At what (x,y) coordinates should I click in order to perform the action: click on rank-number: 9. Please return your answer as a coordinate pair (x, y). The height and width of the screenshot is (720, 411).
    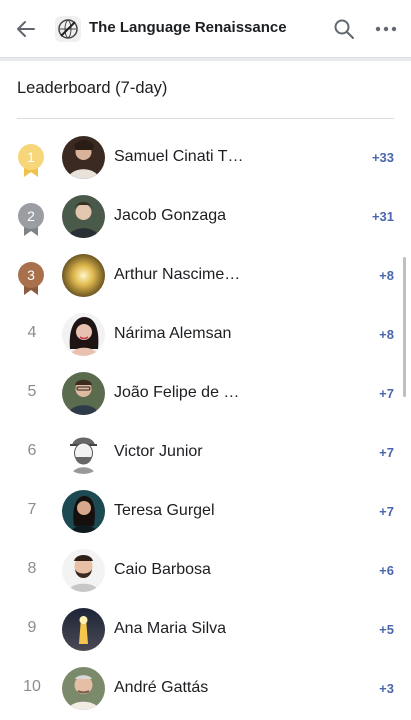
    Looking at the image, I should click on (32, 627).